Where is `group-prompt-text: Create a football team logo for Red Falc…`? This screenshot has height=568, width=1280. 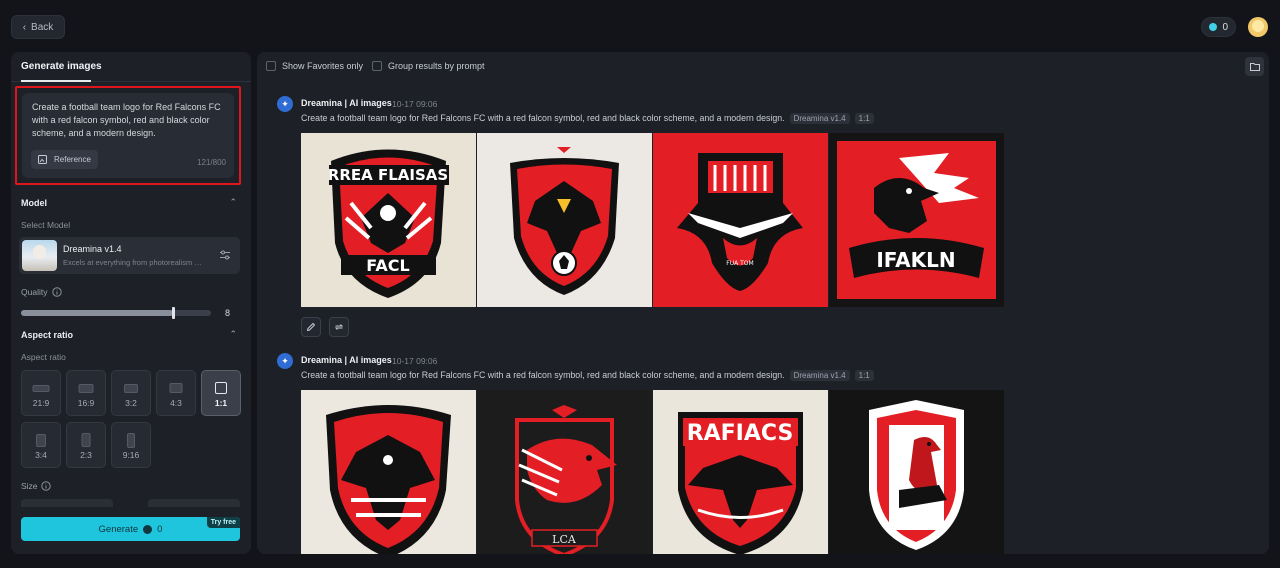
group-prompt-text: Create a football team logo for Red Falc… is located at coordinates (543, 118).